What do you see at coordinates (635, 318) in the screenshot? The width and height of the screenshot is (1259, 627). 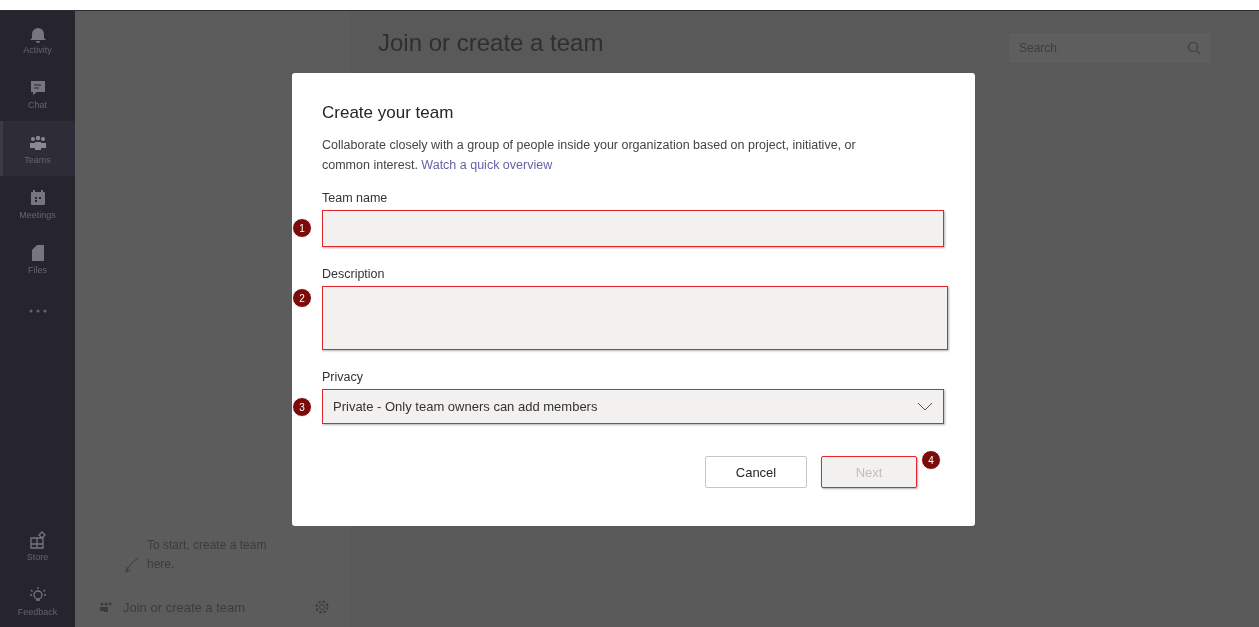 I see `description-field` at bounding box center [635, 318].